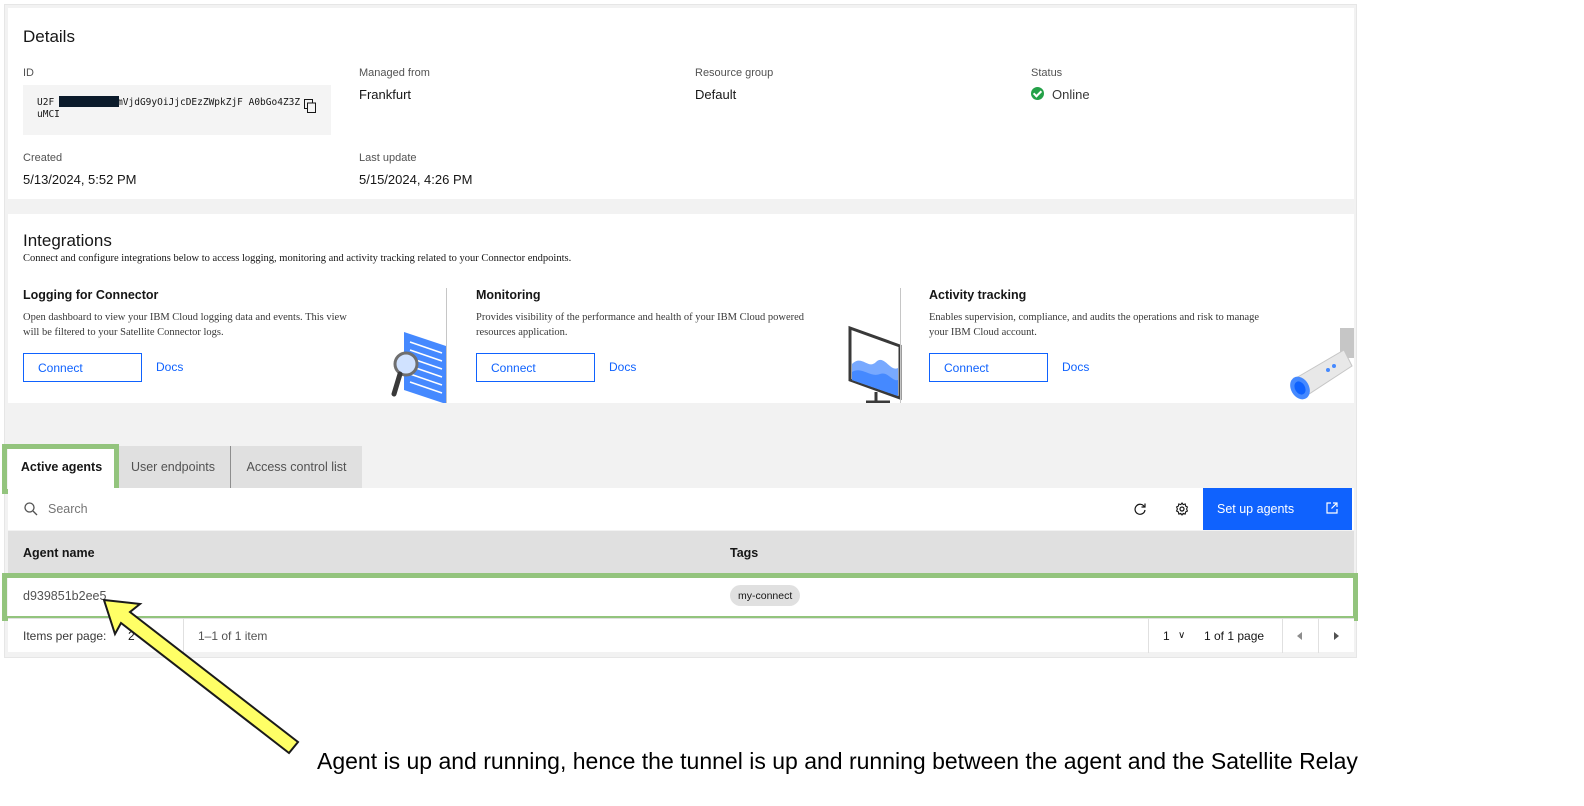  I want to click on logging-connect-button: Connect, so click(82, 367).